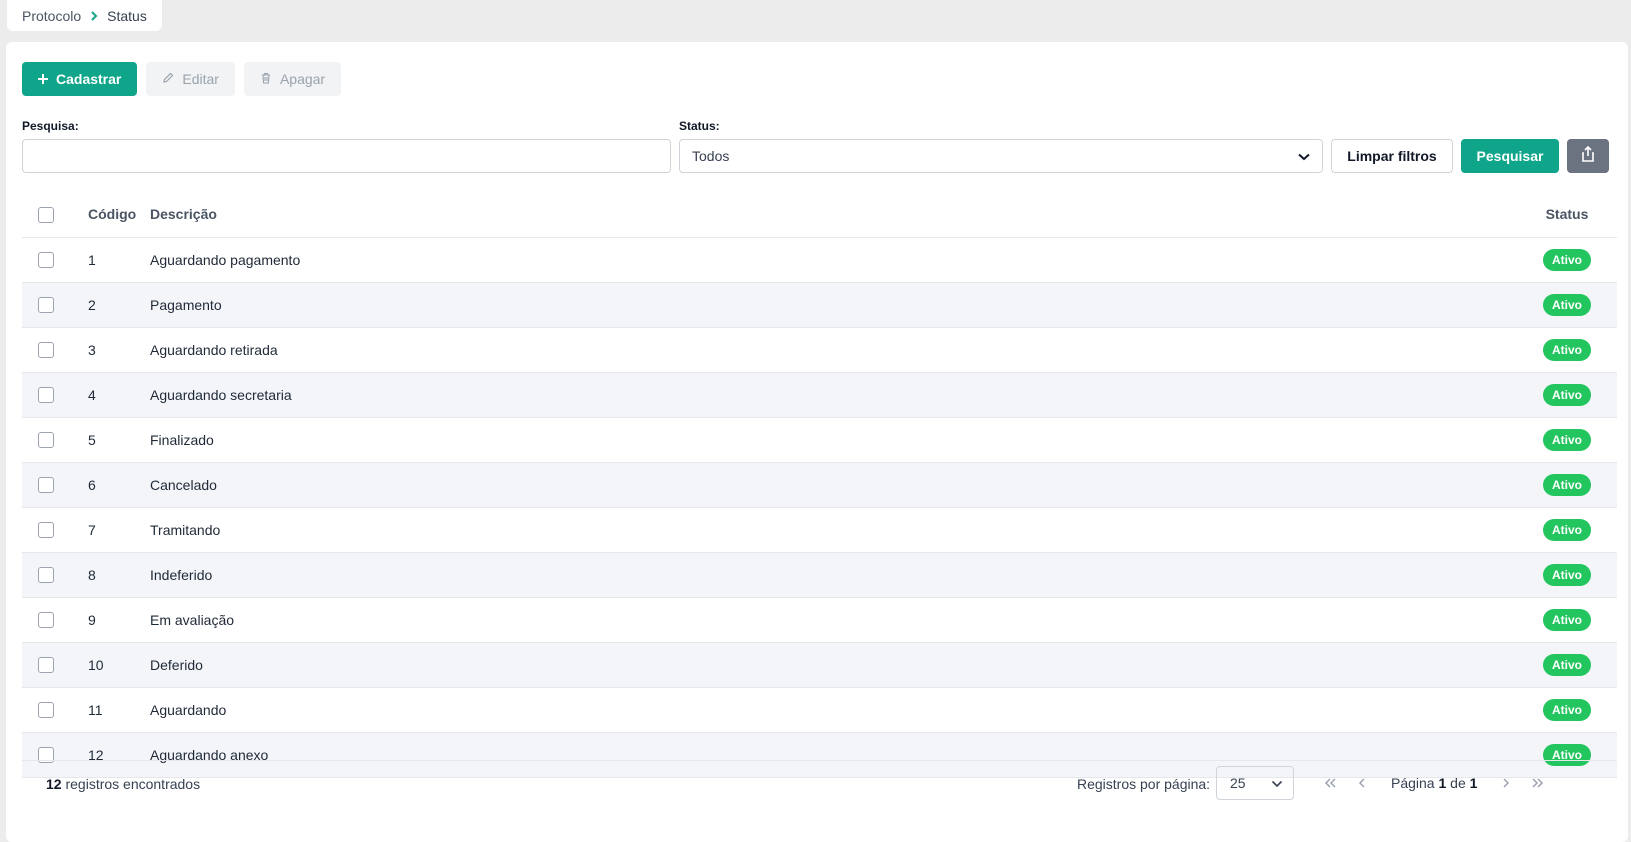 The height and width of the screenshot is (842, 1631). Describe the element at coordinates (110, 575) in the screenshot. I see `row-code: 8` at that location.